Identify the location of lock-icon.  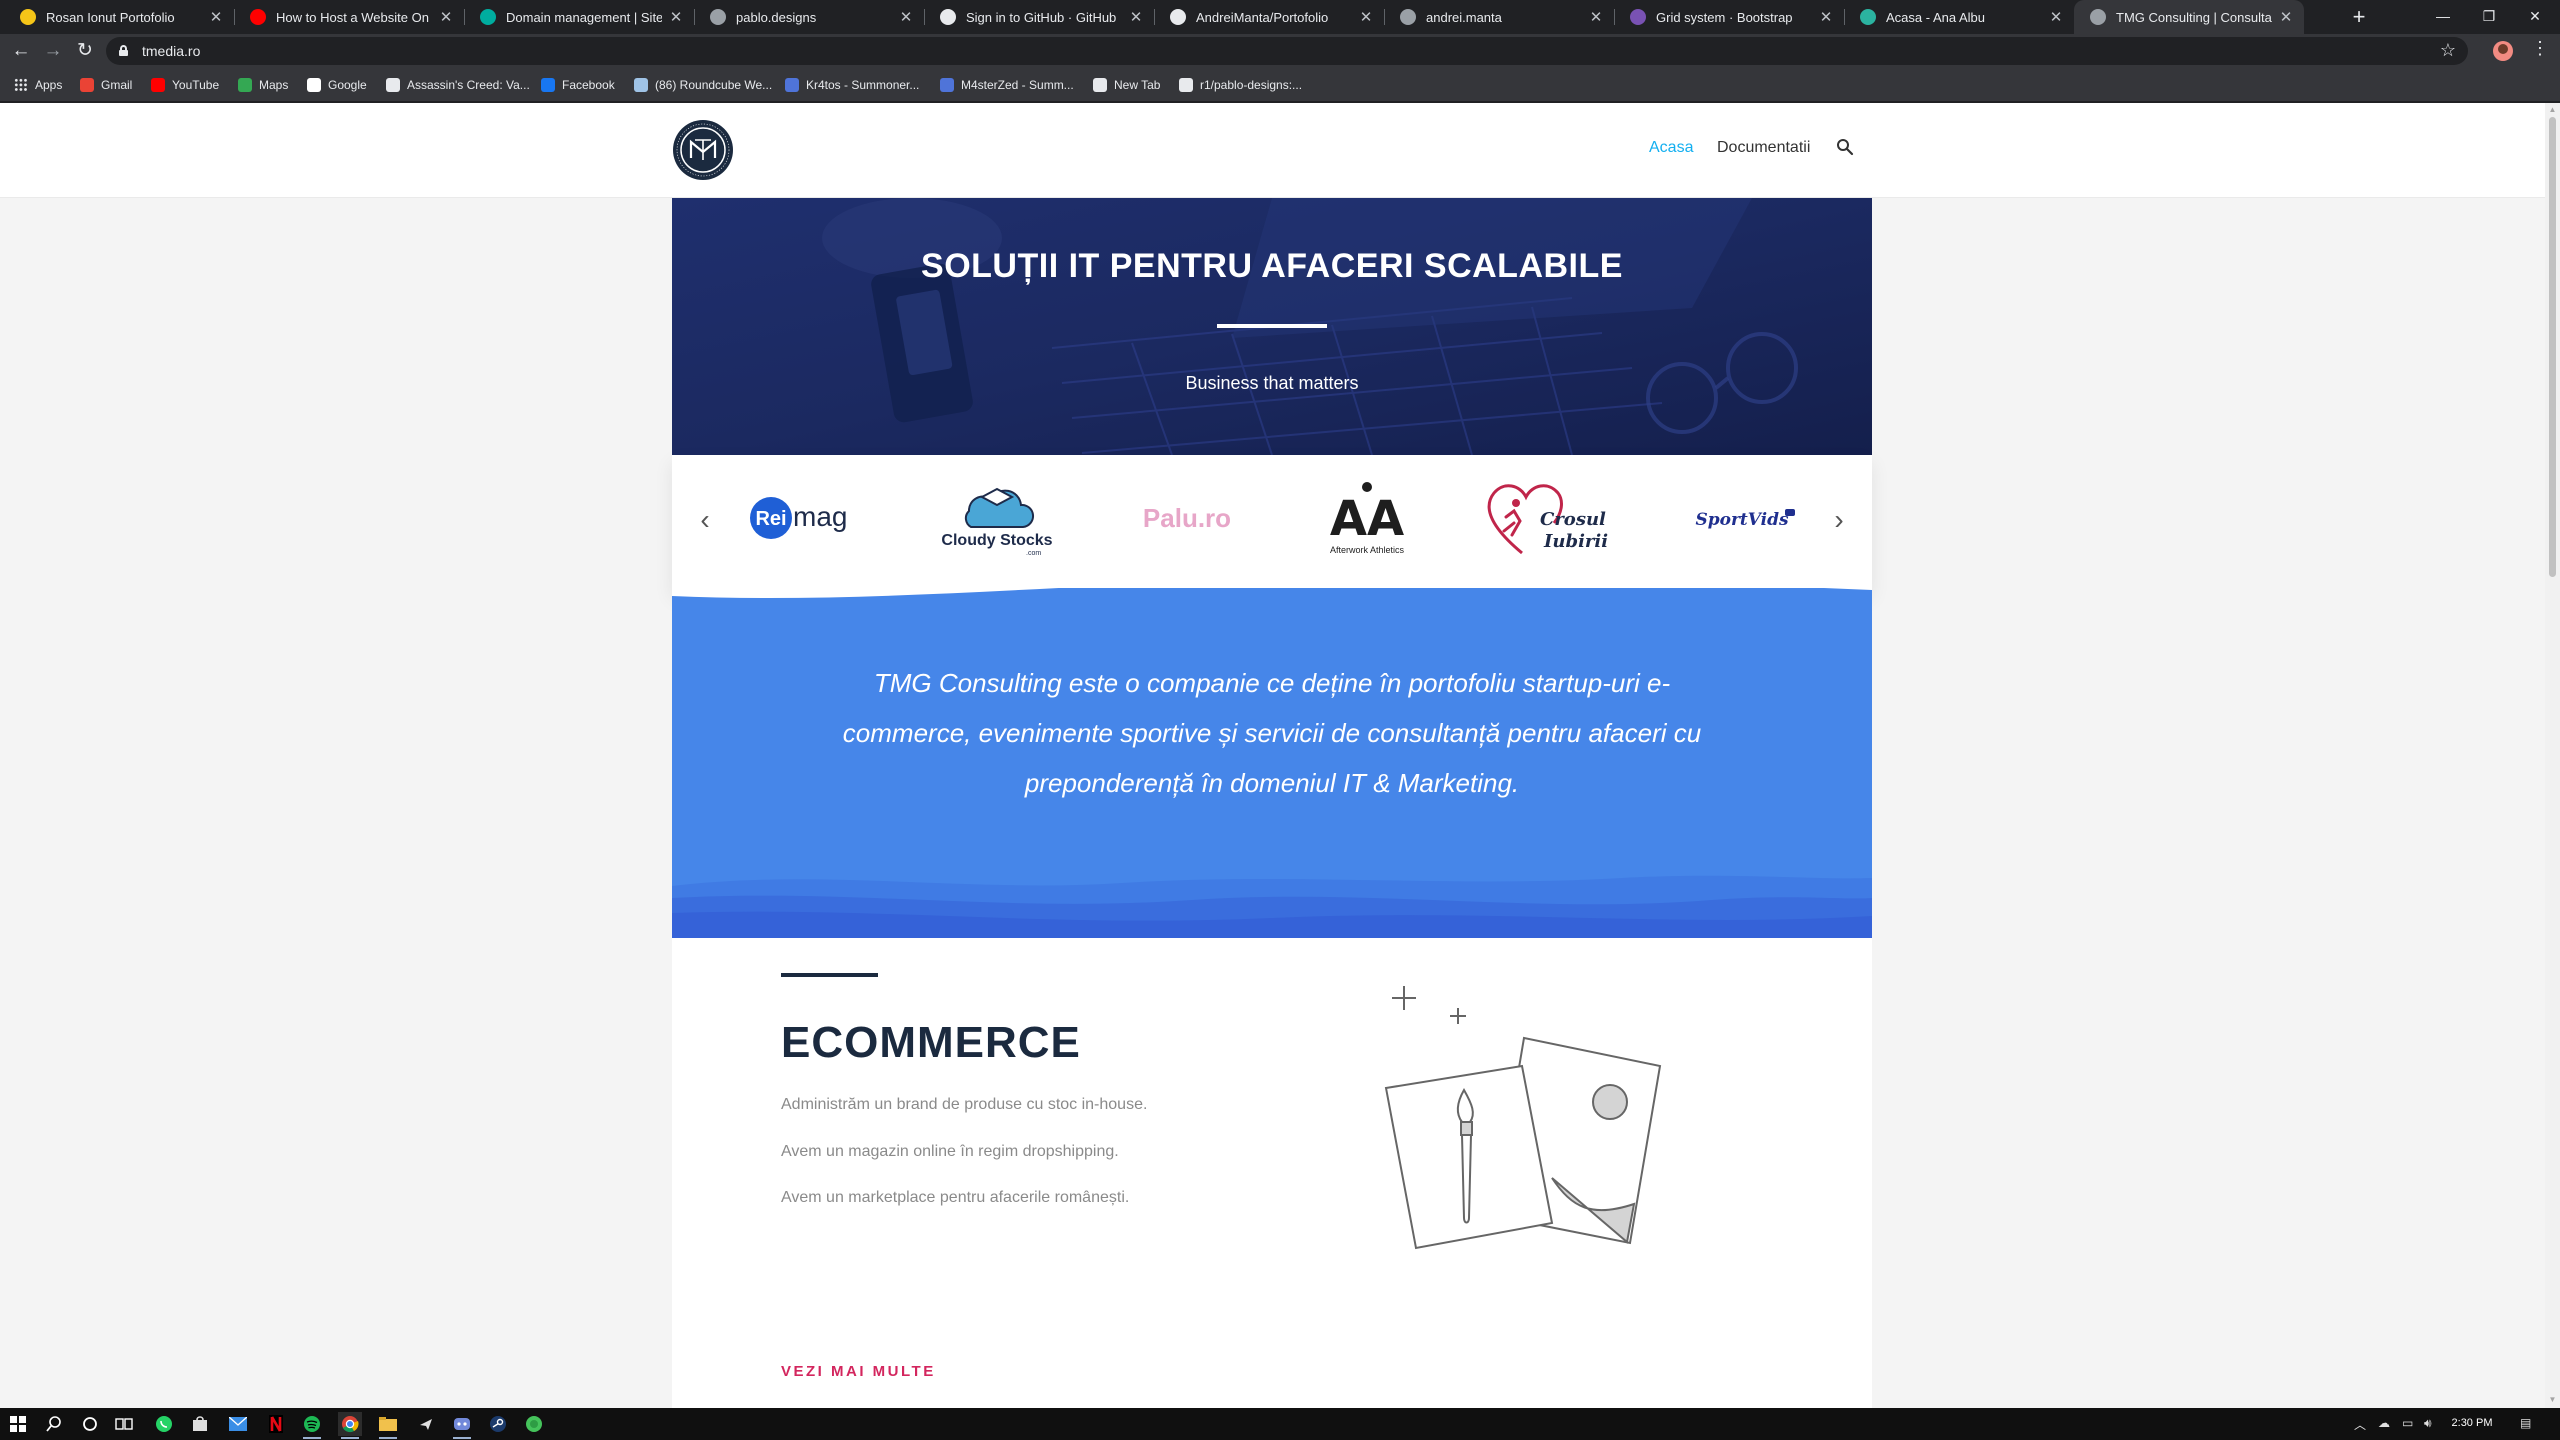
(123, 50).